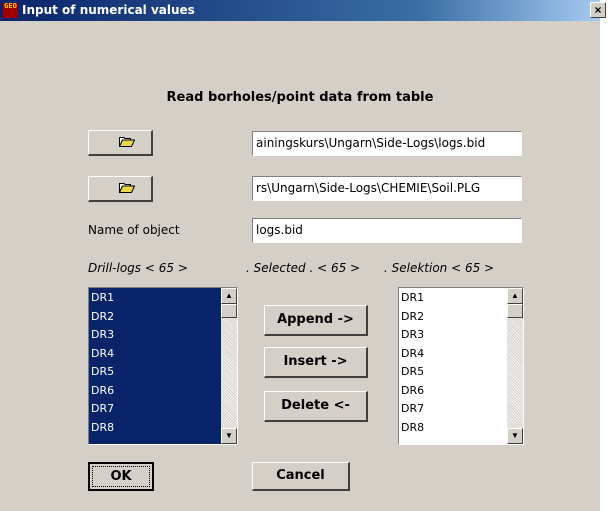 The height and width of the screenshot is (511, 608). What do you see at coordinates (301, 476) in the screenshot?
I see `cancel-button: Cancel` at bounding box center [301, 476].